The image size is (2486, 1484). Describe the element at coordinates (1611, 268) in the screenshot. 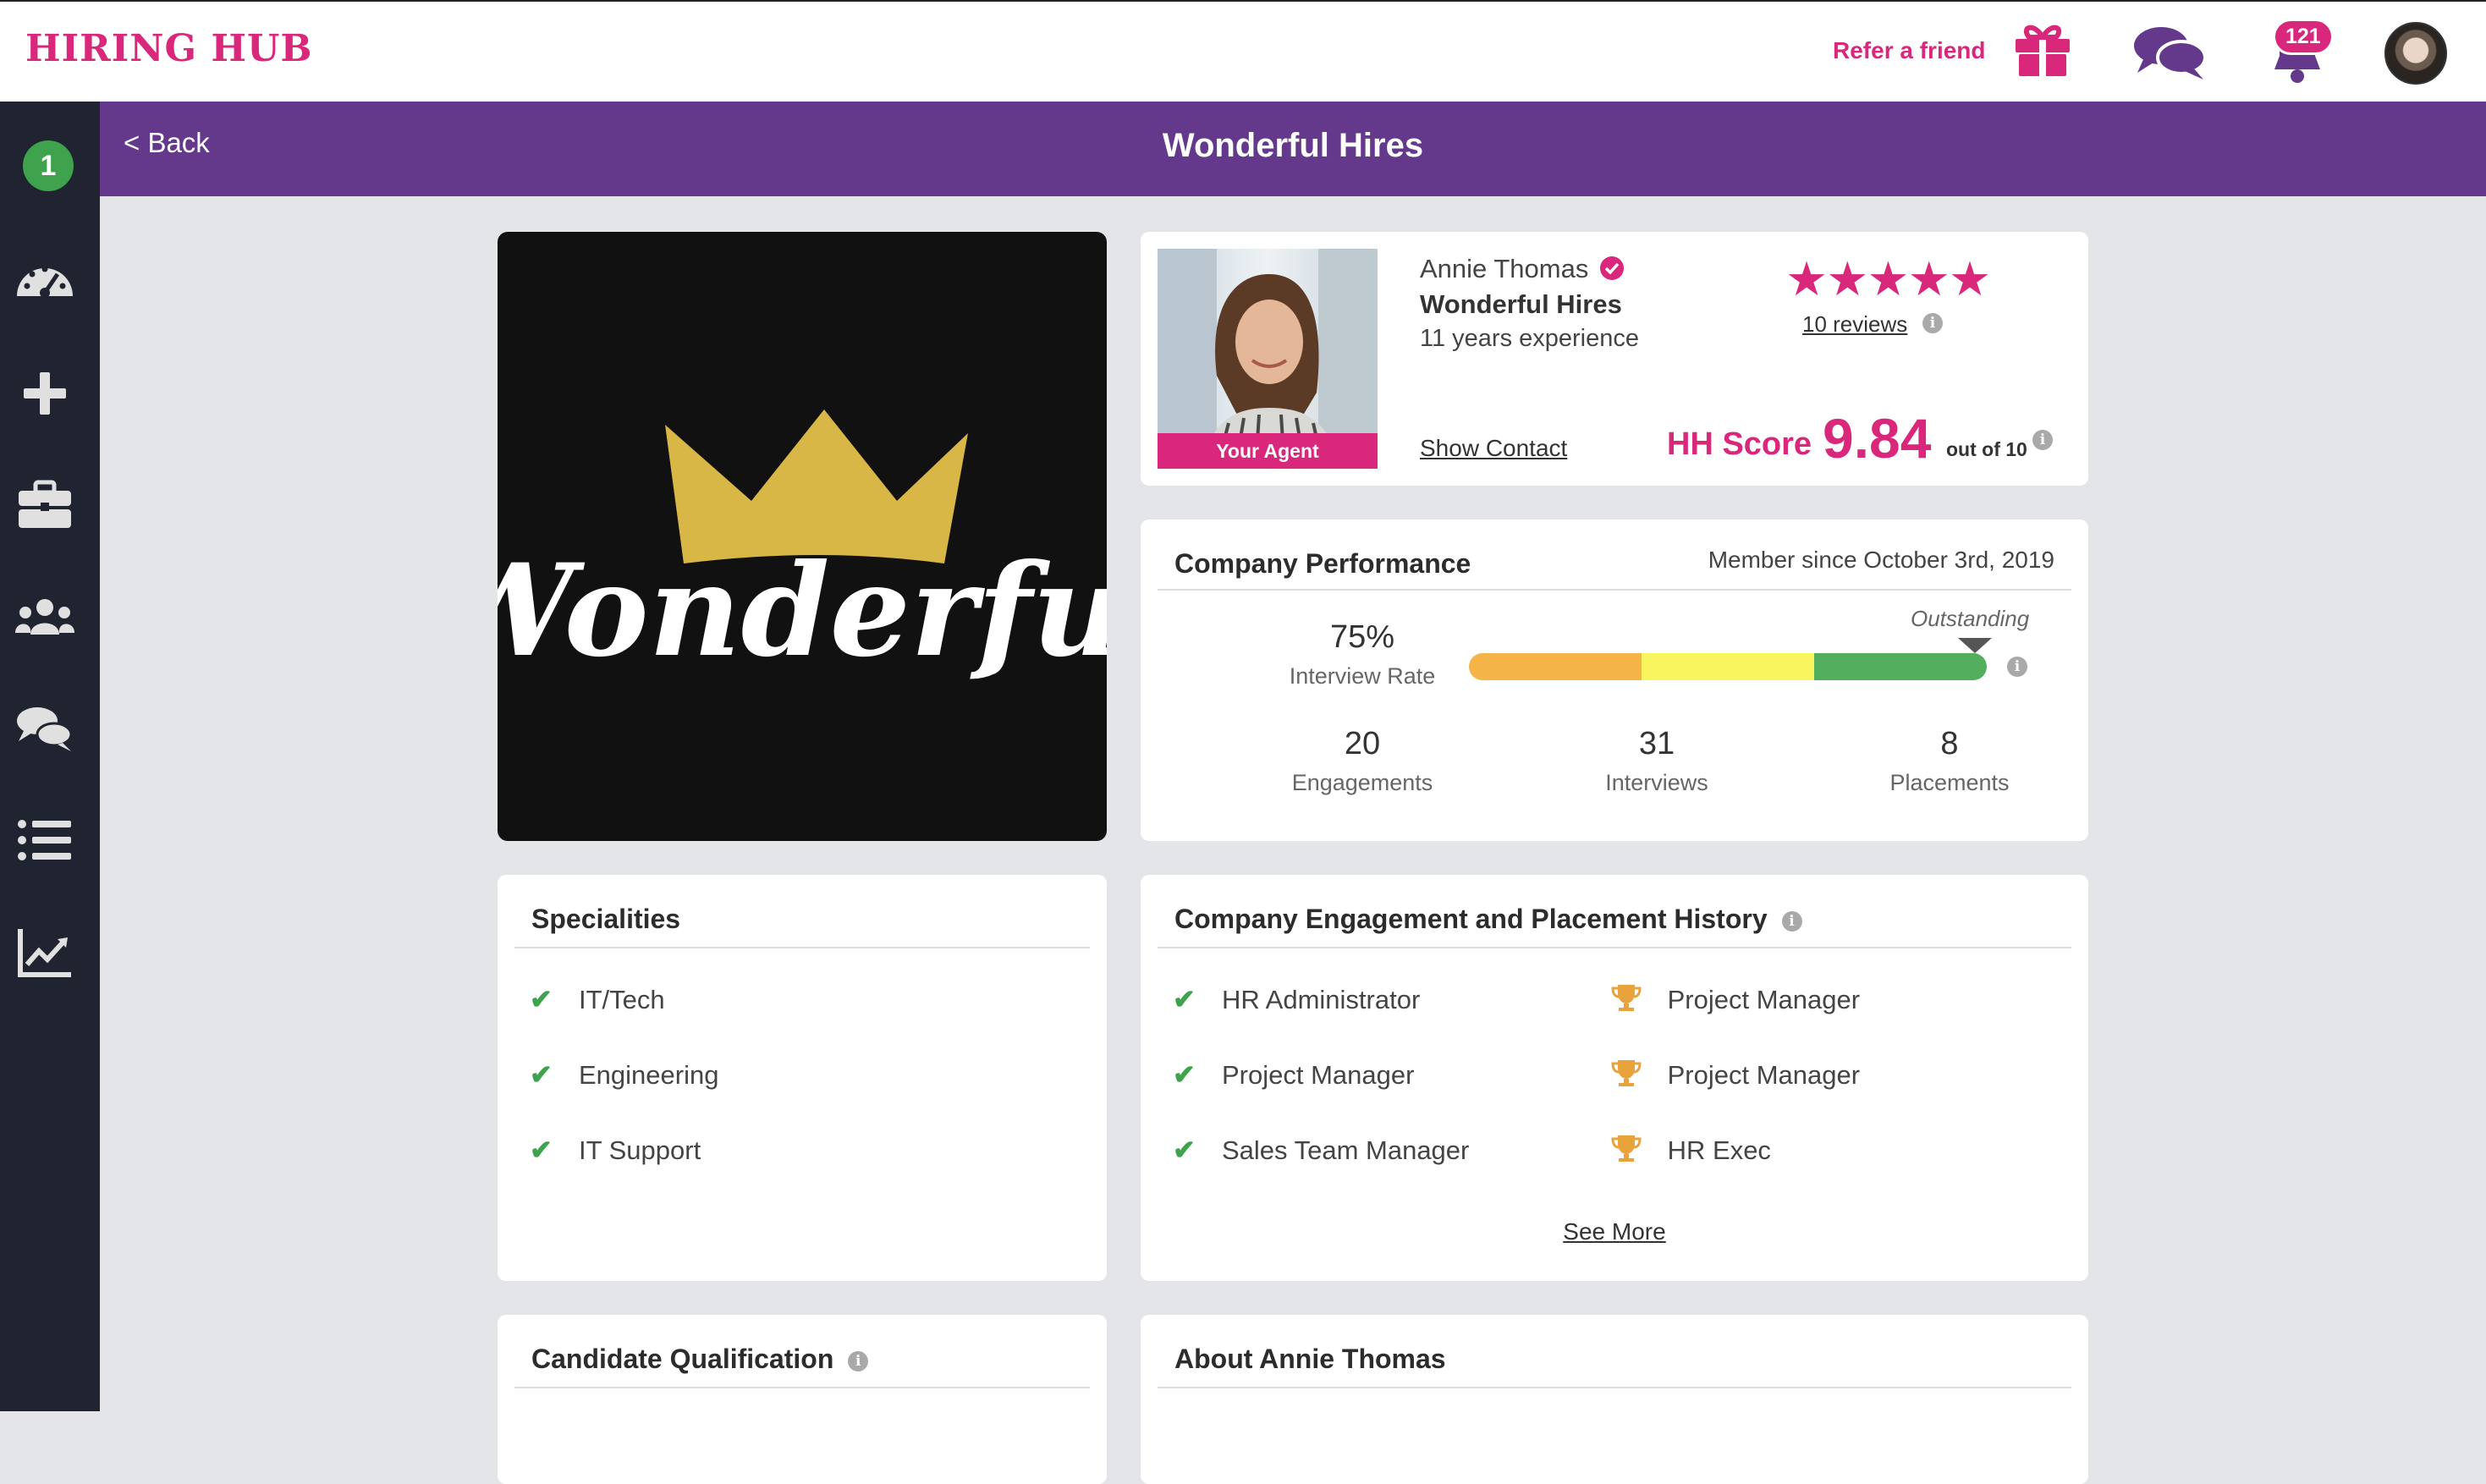

I see `verified-check-icon` at that location.